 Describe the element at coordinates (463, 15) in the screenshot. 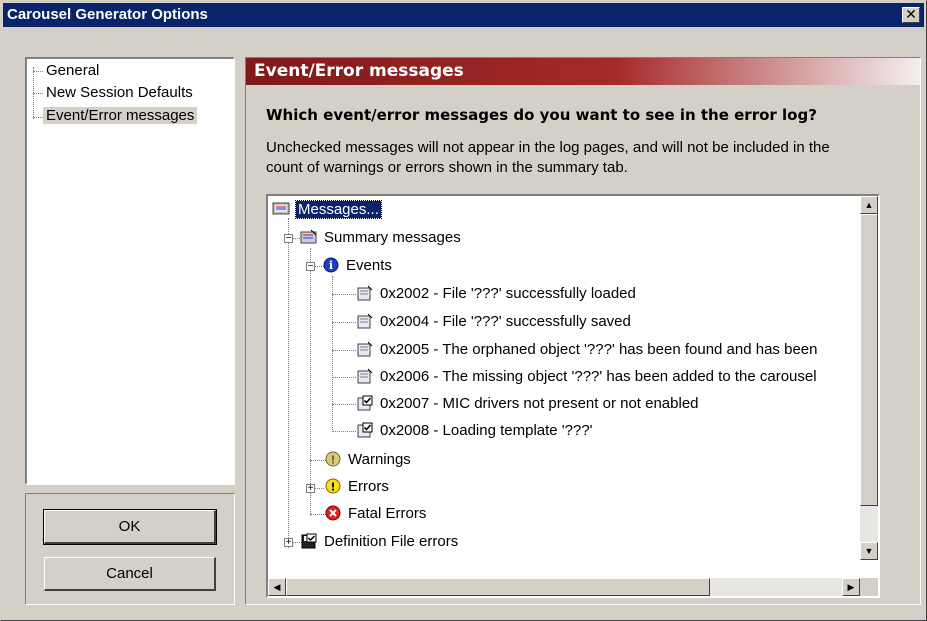

I see `title-bar: Carousel Generator Options ✕` at that location.